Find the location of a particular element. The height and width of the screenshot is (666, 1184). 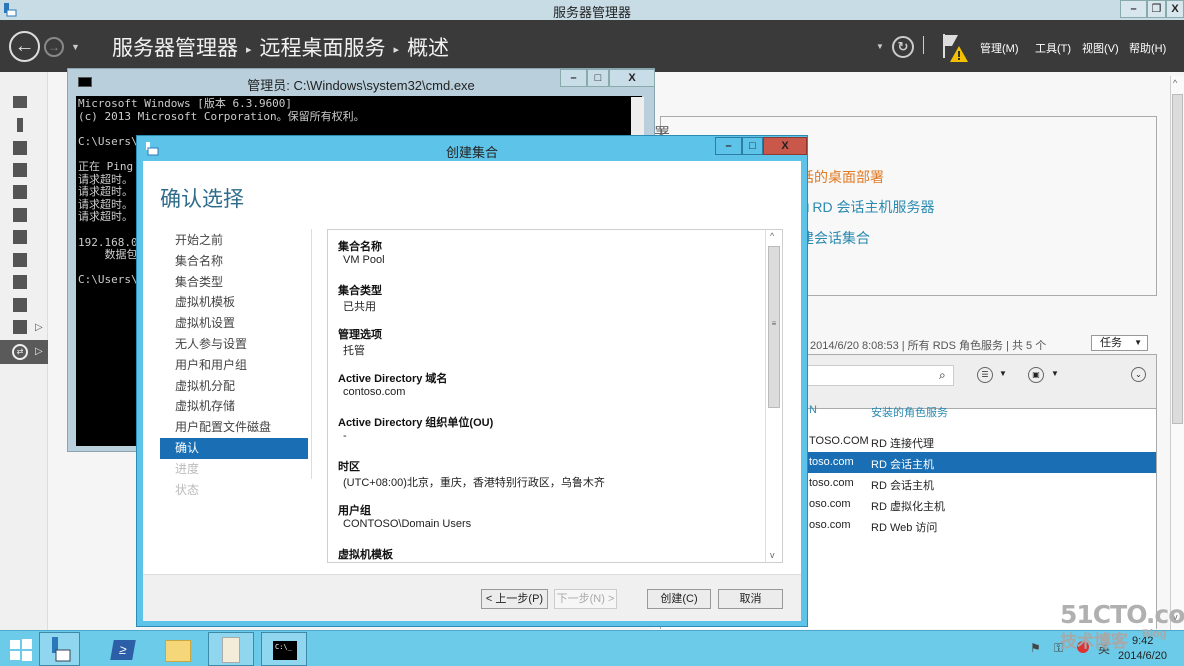

refresh-dropdown-icon: ▼ is located at coordinates (880, 46).